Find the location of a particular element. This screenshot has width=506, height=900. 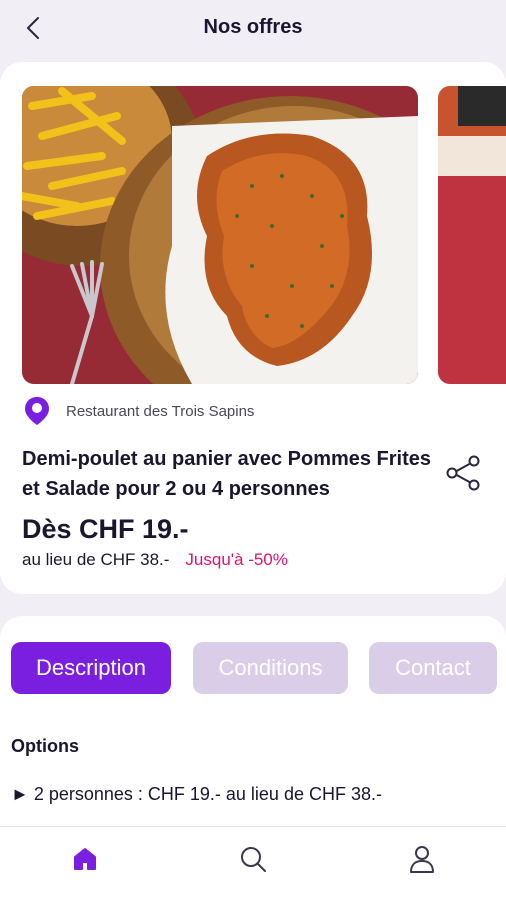

next-offer-photo is located at coordinates (472, 235).